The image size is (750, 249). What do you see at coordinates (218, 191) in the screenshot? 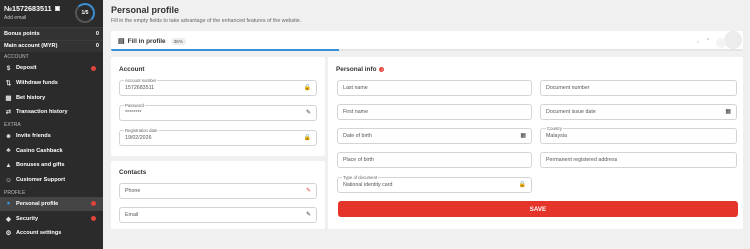
I see `phone-field: Phone ✎` at bounding box center [218, 191].